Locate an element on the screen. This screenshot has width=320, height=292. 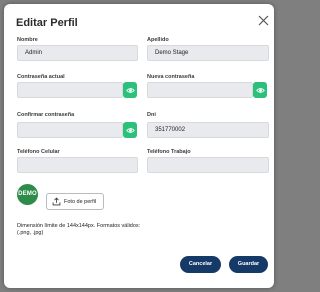
telefono-celular-field is located at coordinates (77, 165).